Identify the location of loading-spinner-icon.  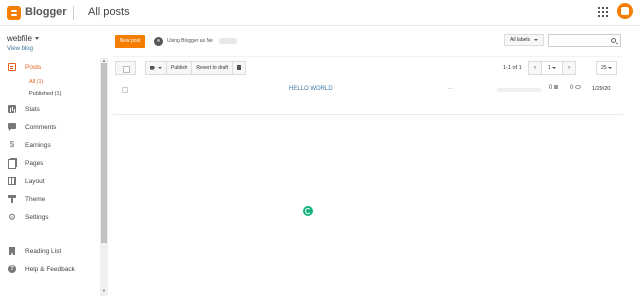
(308, 211).